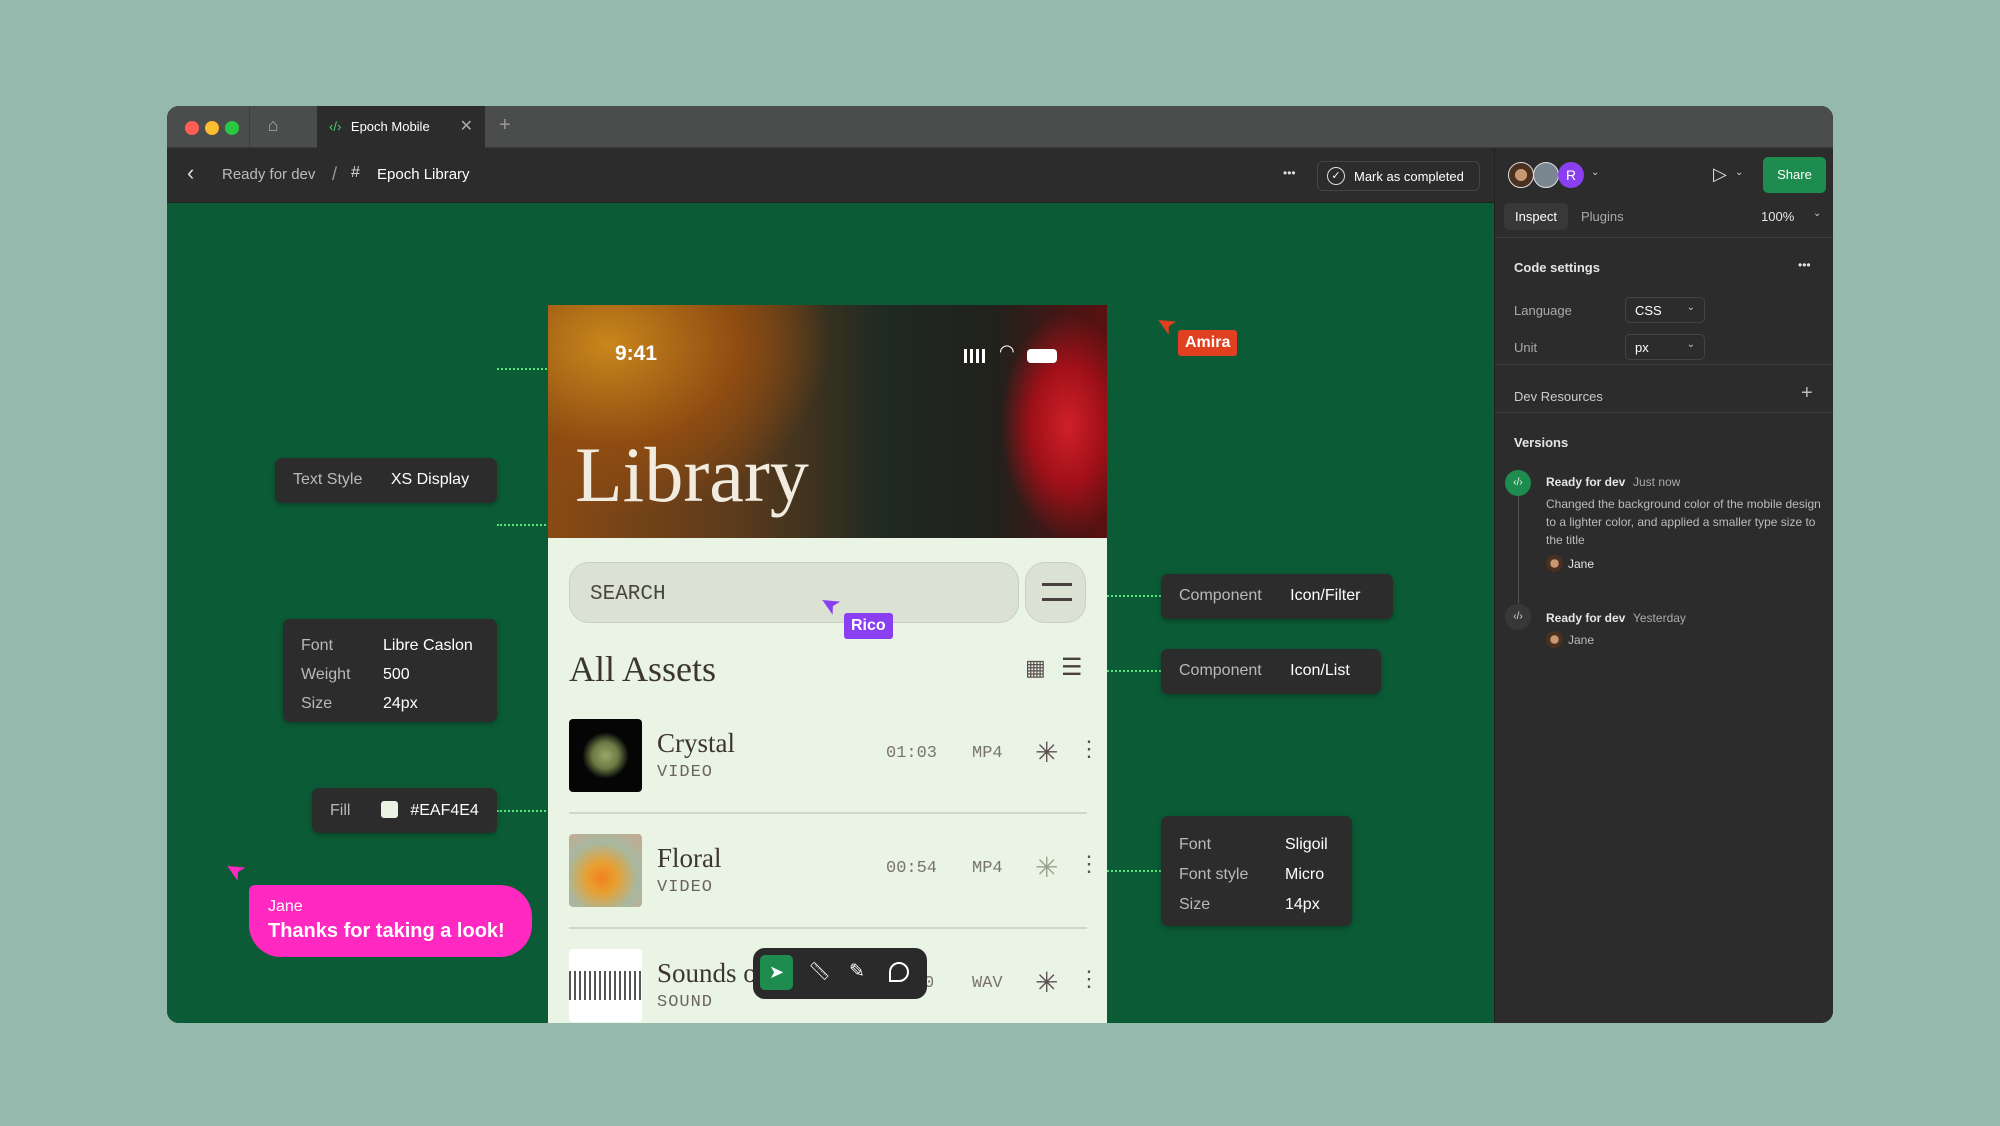 This screenshot has width=2000, height=1126. What do you see at coordinates (1277, 596) in the screenshot?
I see `filter-annotation: Component Icon/Filter` at bounding box center [1277, 596].